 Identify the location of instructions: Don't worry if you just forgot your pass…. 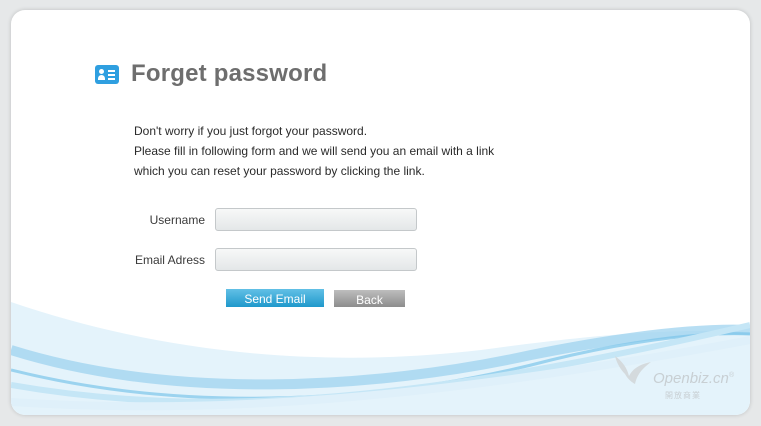
(314, 151).